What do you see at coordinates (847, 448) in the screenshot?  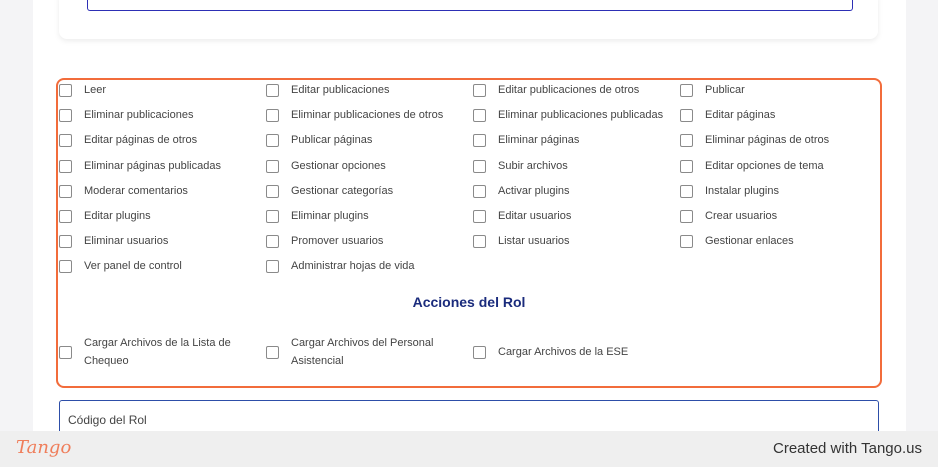 I see `created-with-text: Created with Tango.us` at bounding box center [847, 448].